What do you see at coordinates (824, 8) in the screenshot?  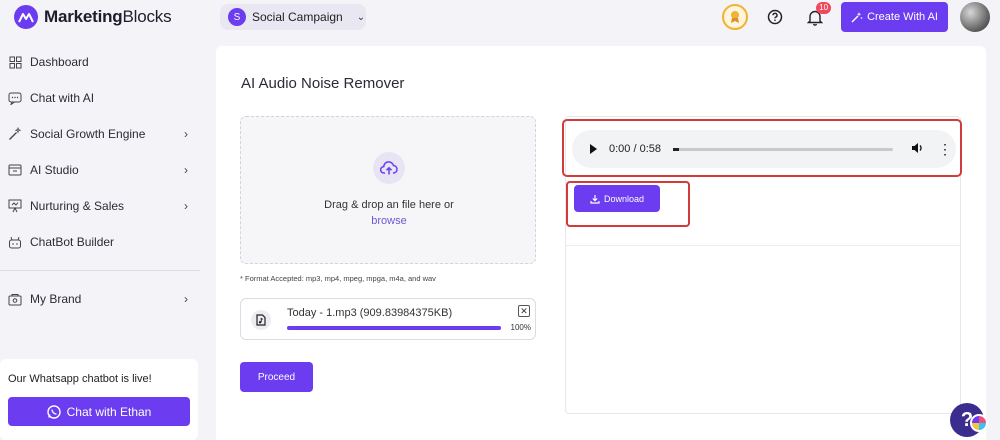 I see `notification-count-badge: 10` at bounding box center [824, 8].